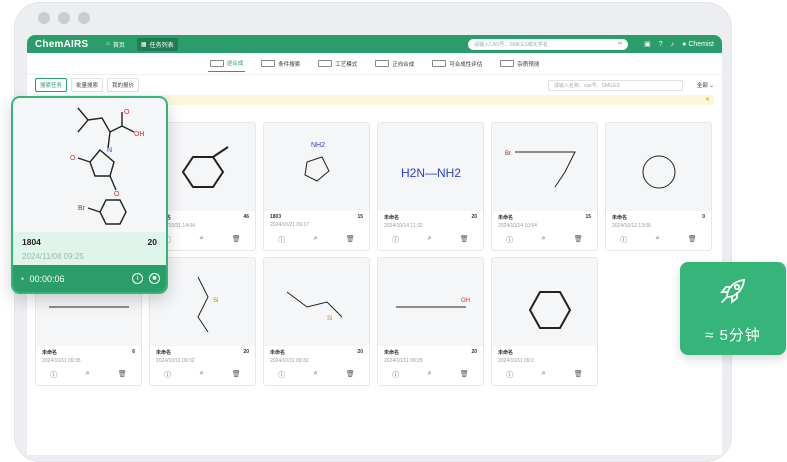 This screenshot has height=462, width=787. Describe the element at coordinates (647, 44) in the screenshot. I see `message-icon: ▣` at that location.